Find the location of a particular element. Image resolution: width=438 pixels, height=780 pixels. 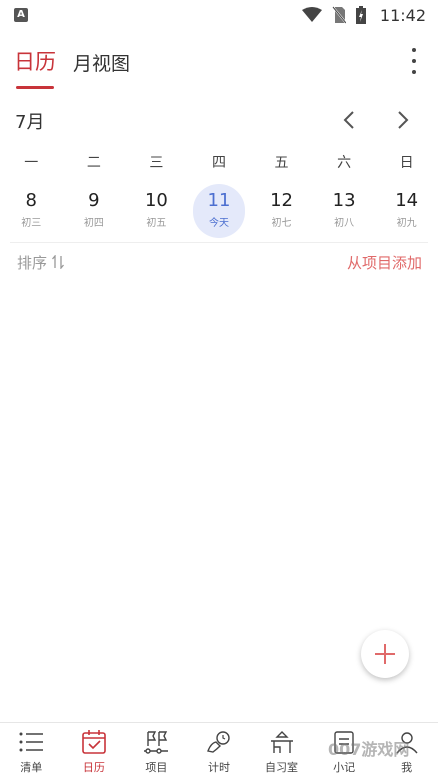

day-cell-today: 11 今天 is located at coordinates (219, 212).